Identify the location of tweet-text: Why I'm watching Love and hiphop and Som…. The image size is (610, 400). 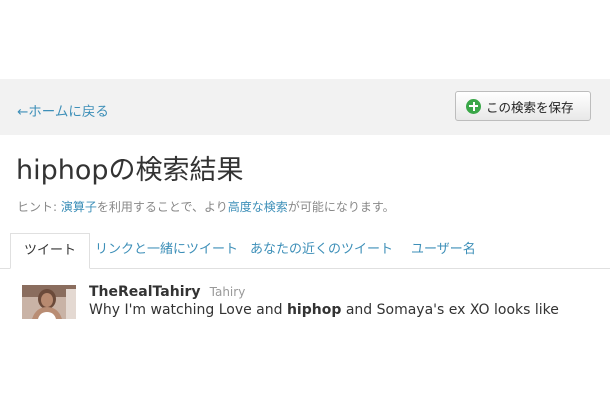
(324, 310).